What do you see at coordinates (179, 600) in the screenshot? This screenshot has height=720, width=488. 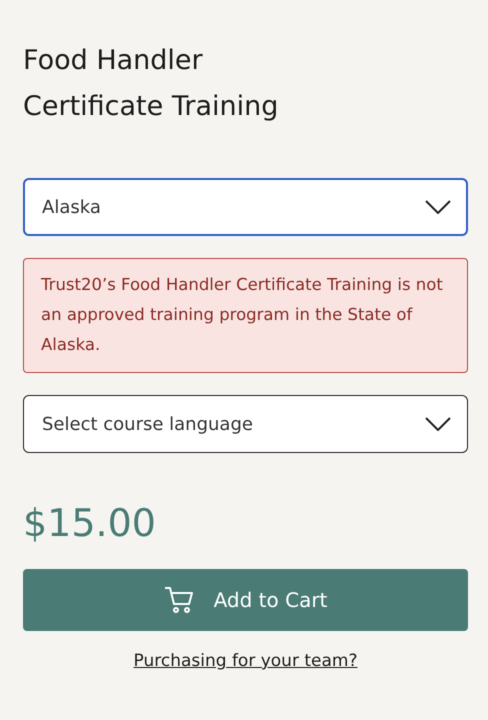 I see `cart-icon` at bounding box center [179, 600].